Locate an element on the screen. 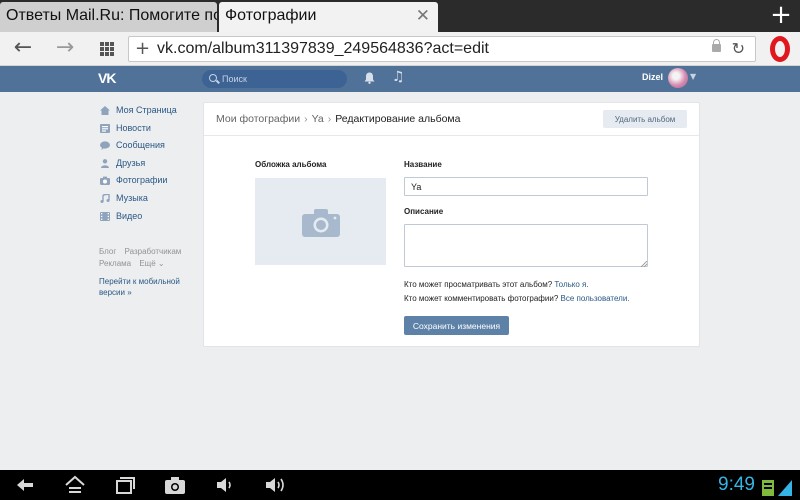 The width and height of the screenshot is (800, 500). tab-title: Ответы Mail.Ru: Помогите пож is located at coordinates (111, 15).